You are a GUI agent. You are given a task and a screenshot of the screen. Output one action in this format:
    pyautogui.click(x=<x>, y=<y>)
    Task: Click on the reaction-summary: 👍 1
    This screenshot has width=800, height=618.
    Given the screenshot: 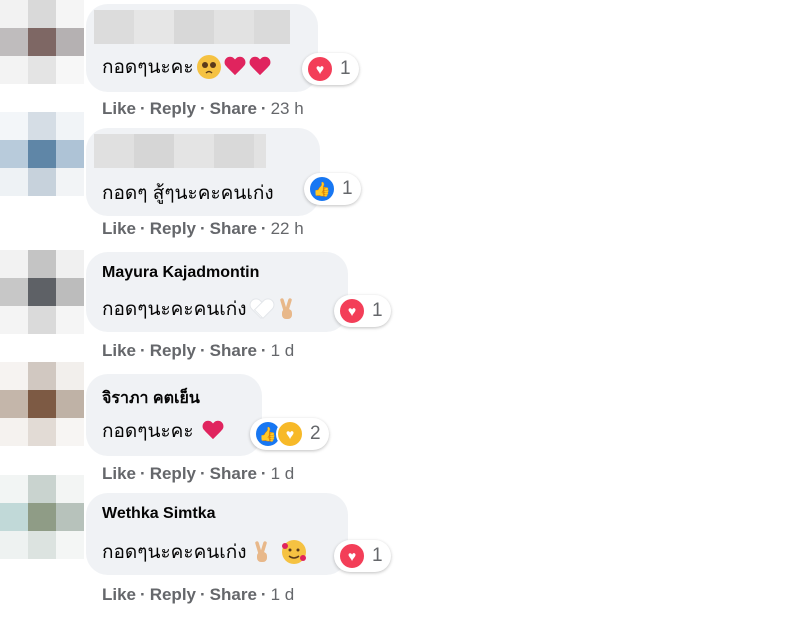 What is the action you would take?
    pyautogui.click(x=332, y=189)
    